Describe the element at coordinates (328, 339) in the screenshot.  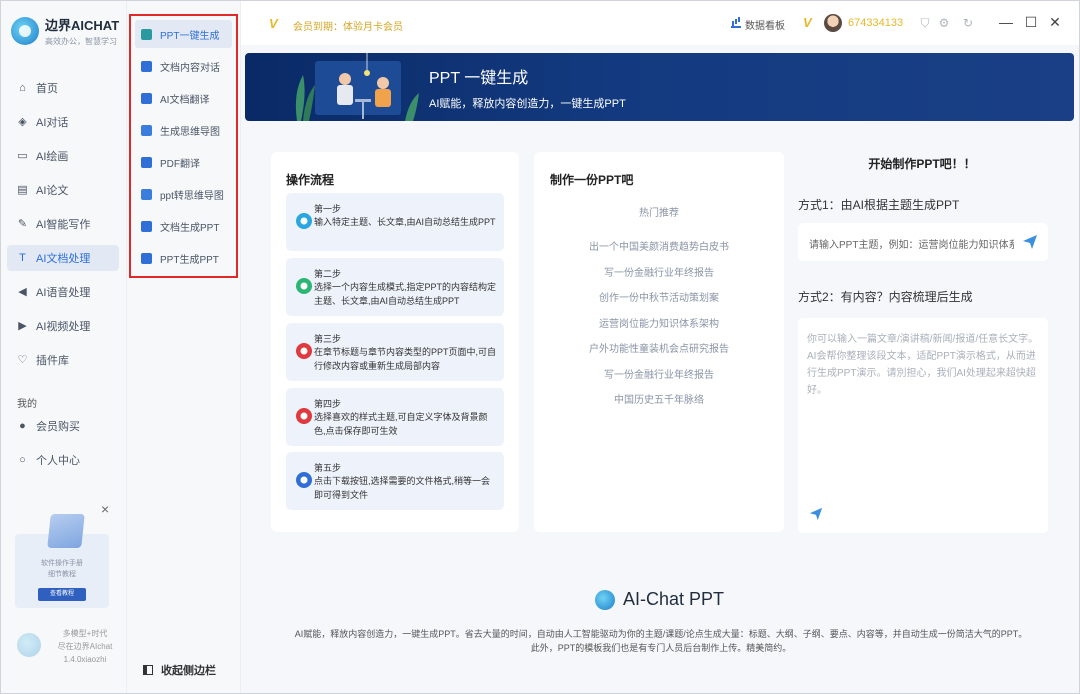
I see `step-title: 第三步` at that location.